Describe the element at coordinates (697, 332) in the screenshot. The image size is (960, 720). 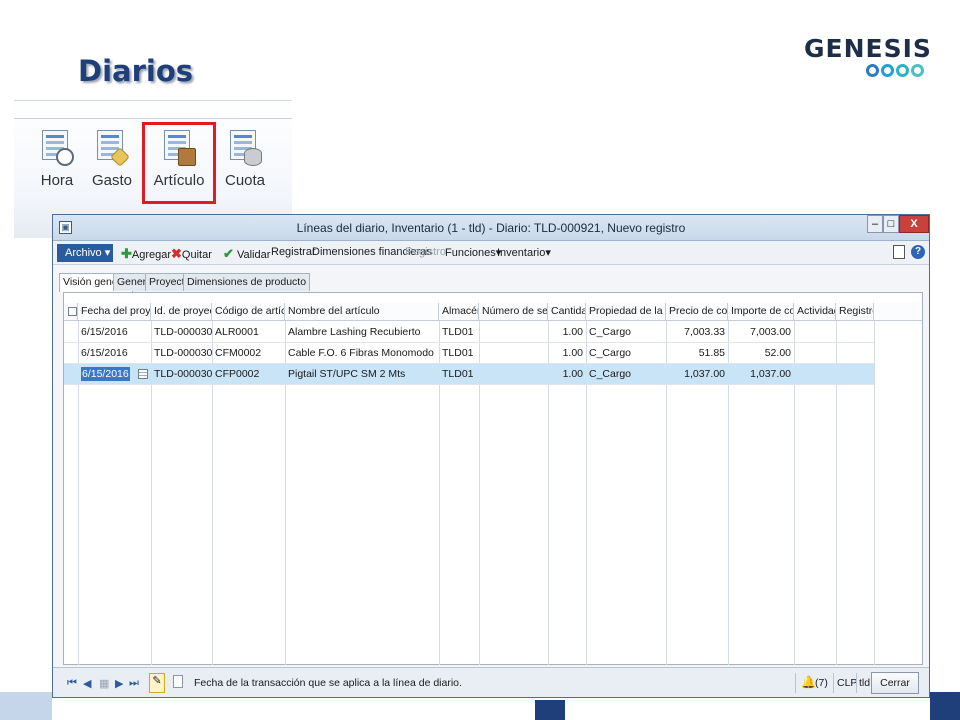
I see `cost-price-cell: 7,003.33` at that location.